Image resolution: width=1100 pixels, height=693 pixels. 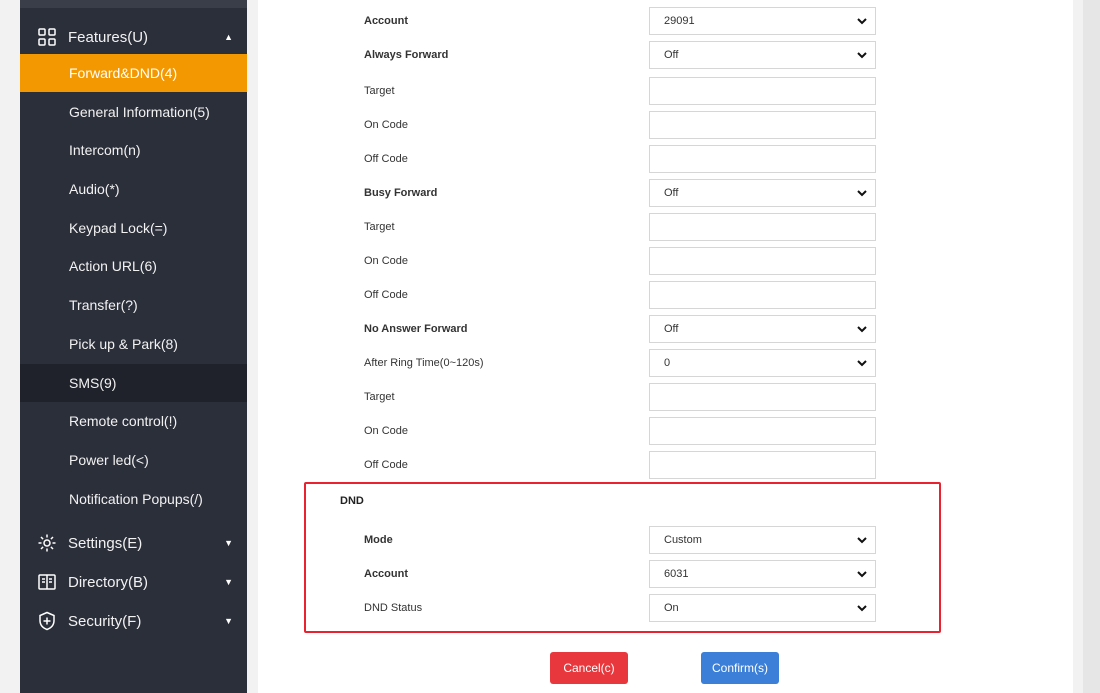 What do you see at coordinates (762, 193) in the screenshot?
I see `busy-forward-select: Off` at bounding box center [762, 193].